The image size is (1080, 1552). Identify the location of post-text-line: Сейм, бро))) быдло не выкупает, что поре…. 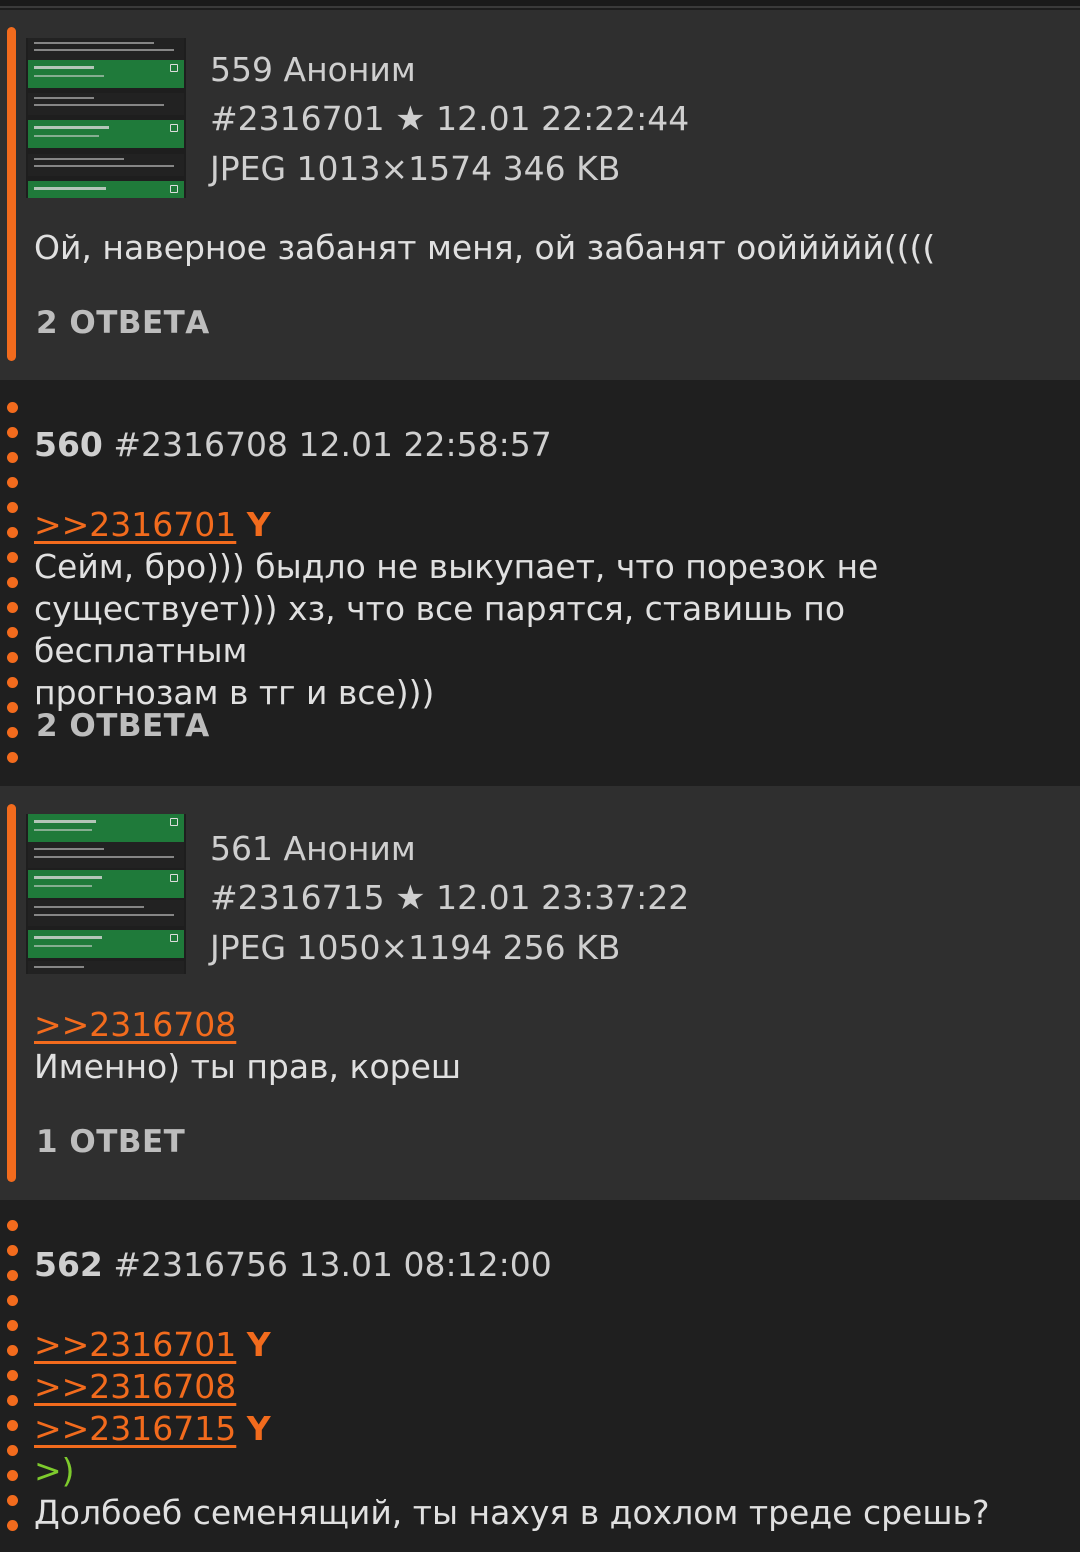
(456, 566).